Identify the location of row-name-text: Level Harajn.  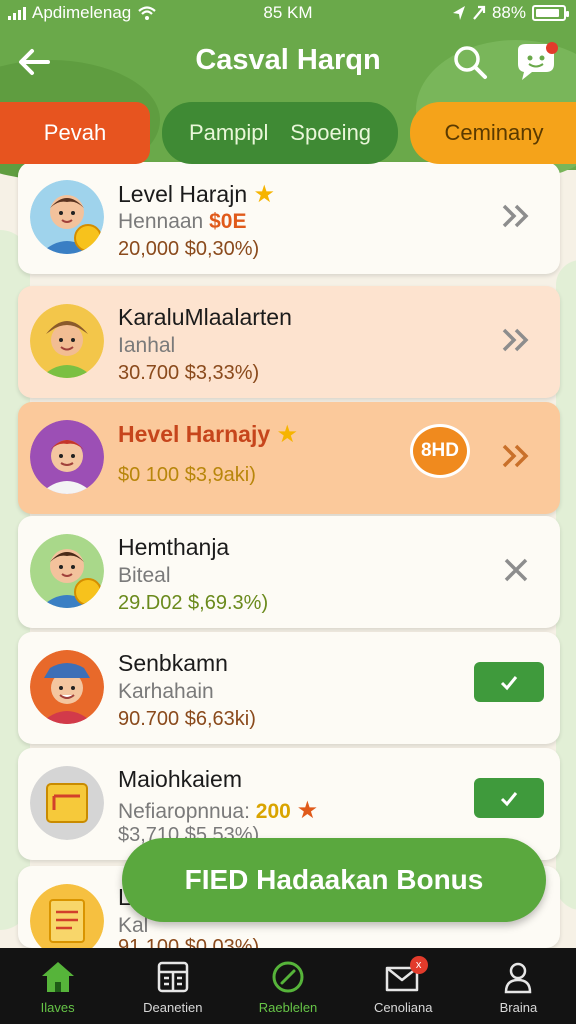
(183, 194).